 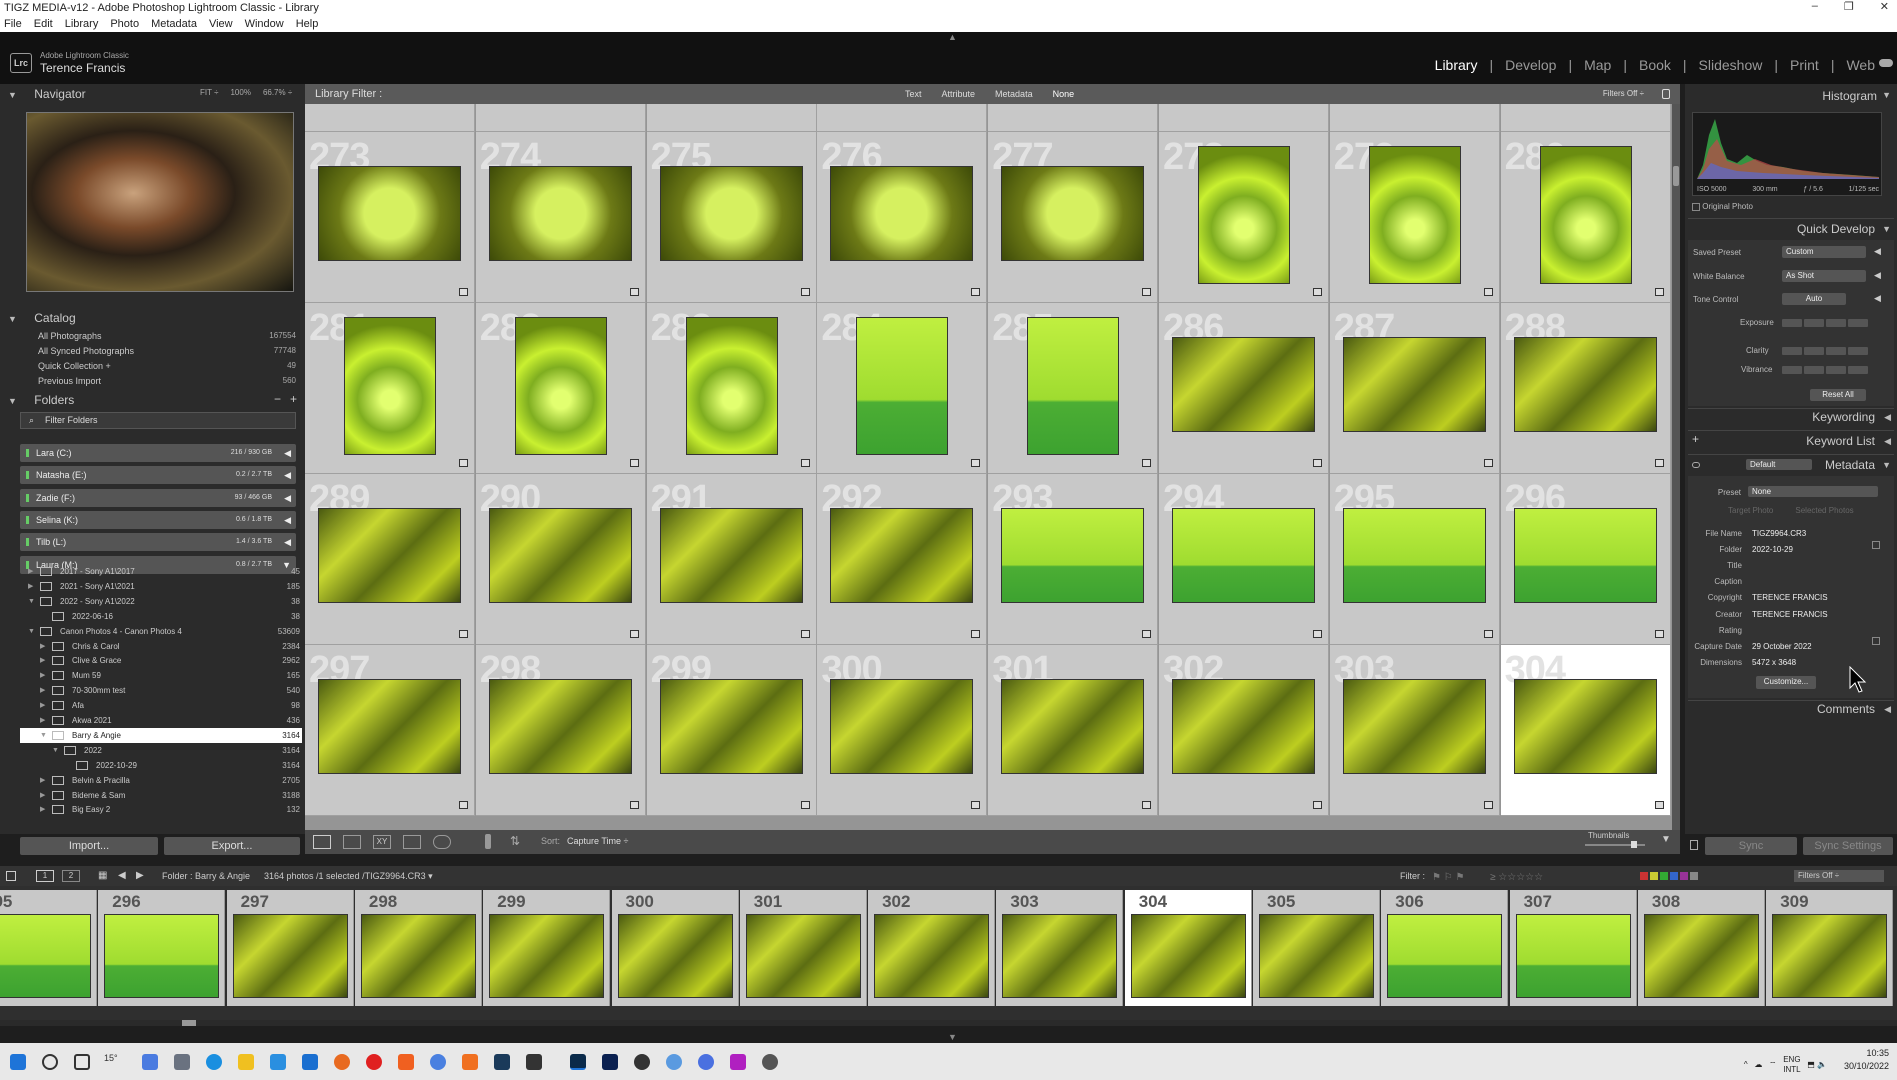 I want to click on network-icon: ⬒, so click(x=1811, y=1064).